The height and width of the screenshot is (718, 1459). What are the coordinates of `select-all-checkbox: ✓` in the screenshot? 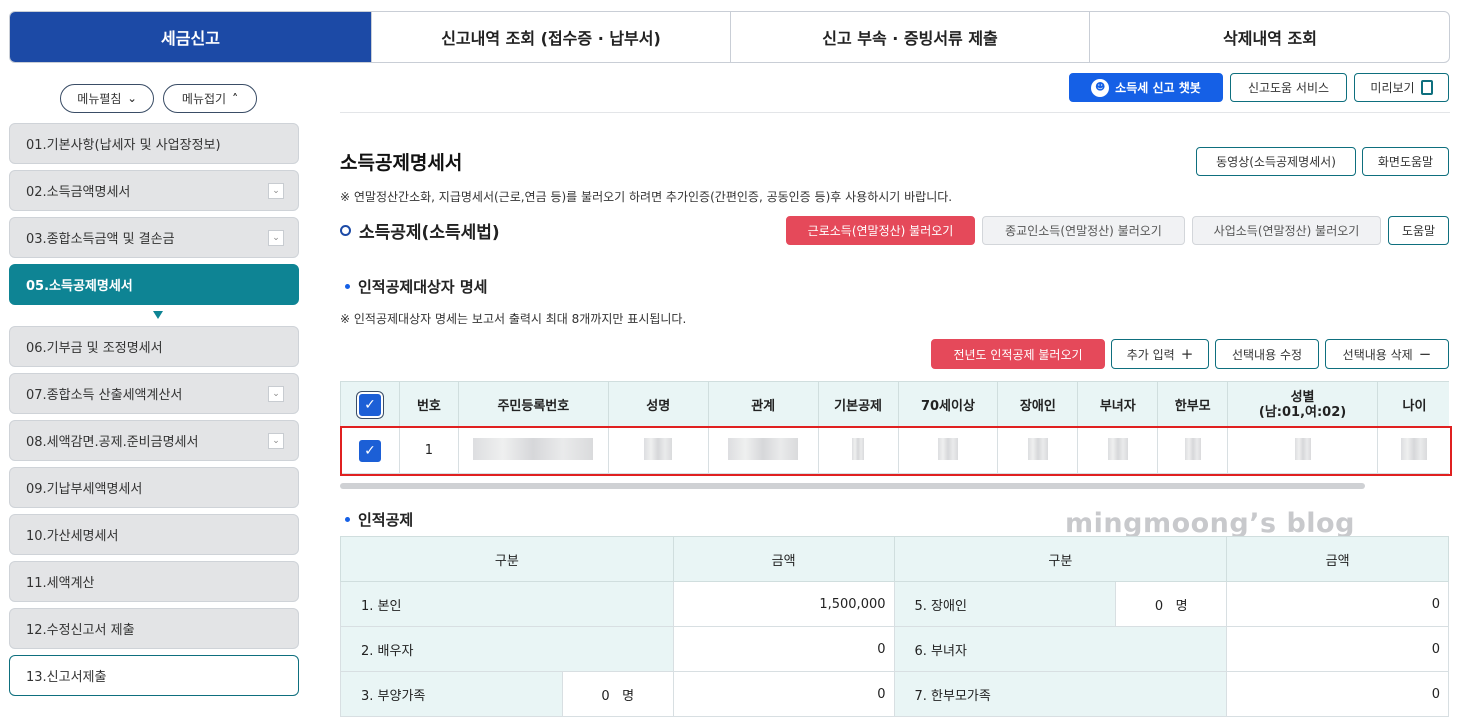 It's located at (369, 404).